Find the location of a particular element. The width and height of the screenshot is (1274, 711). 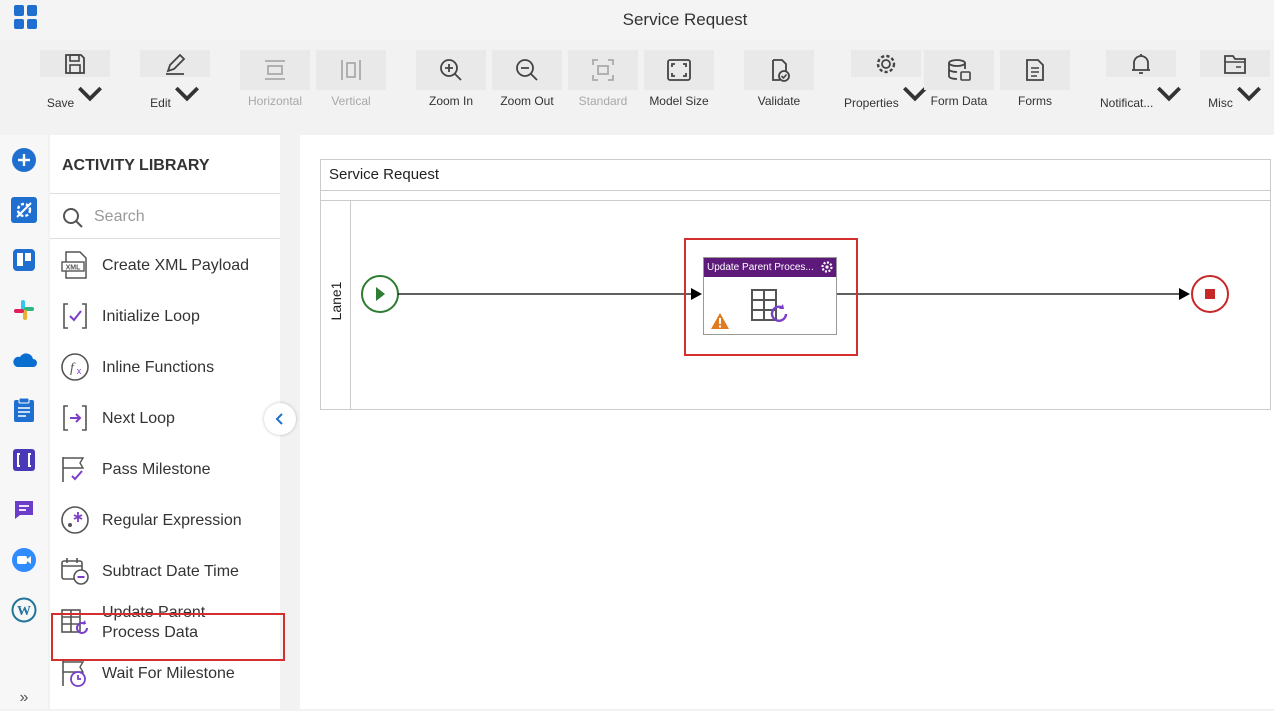

forms-button: Forms is located at coordinates (1035, 80).